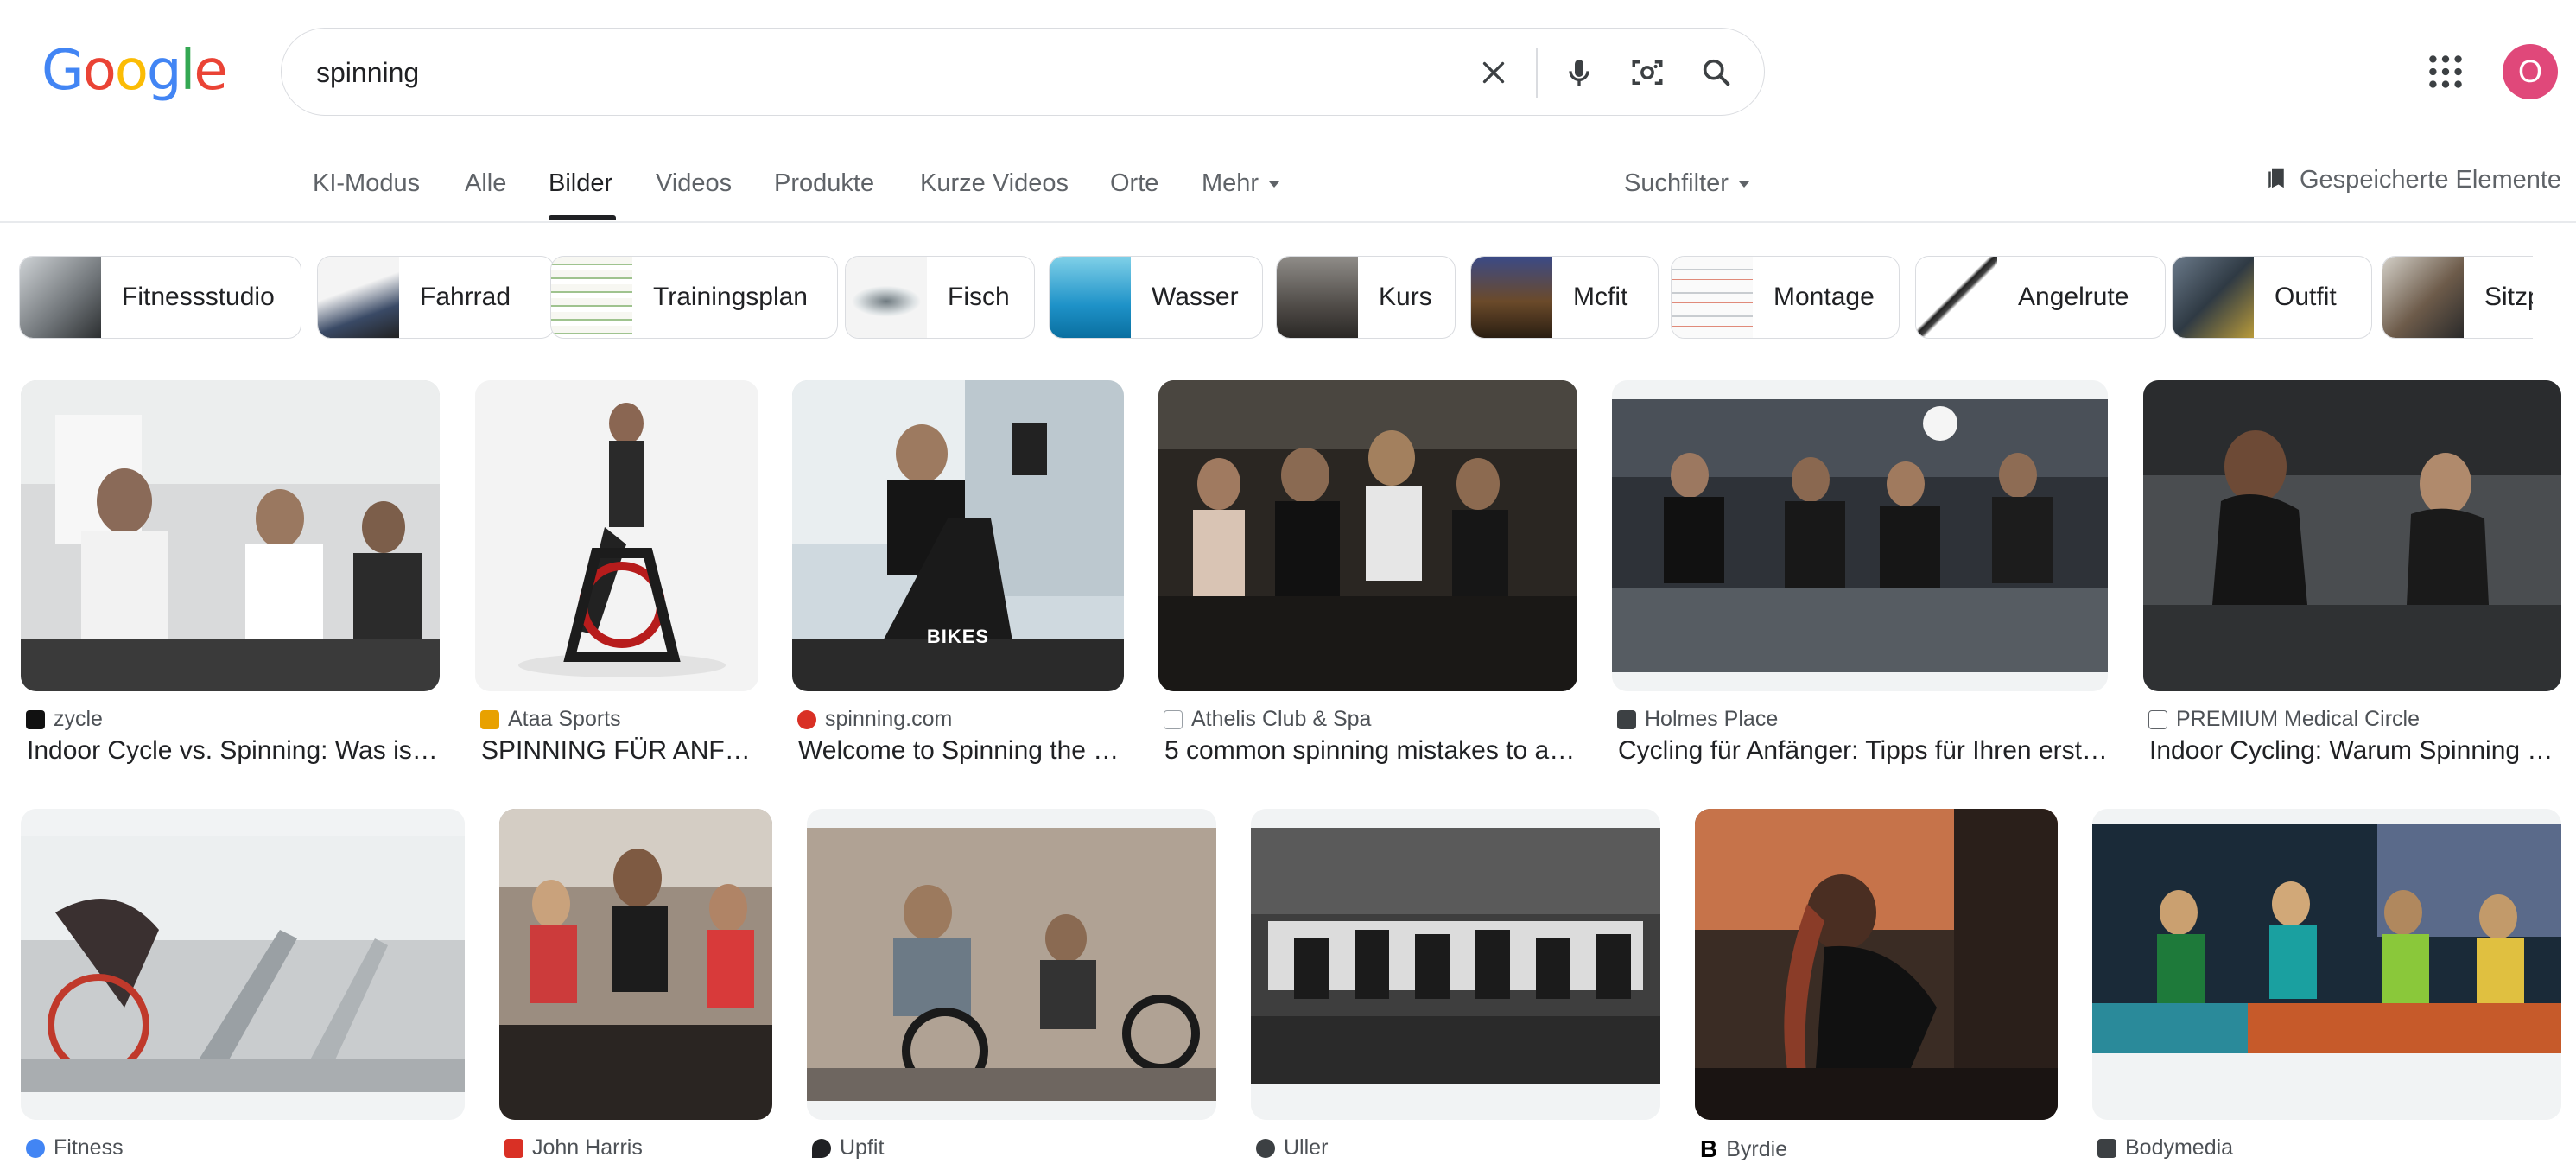 The height and width of the screenshot is (1170, 2576). What do you see at coordinates (1712, 719) in the screenshot?
I see `source-name: Holmes Place` at bounding box center [1712, 719].